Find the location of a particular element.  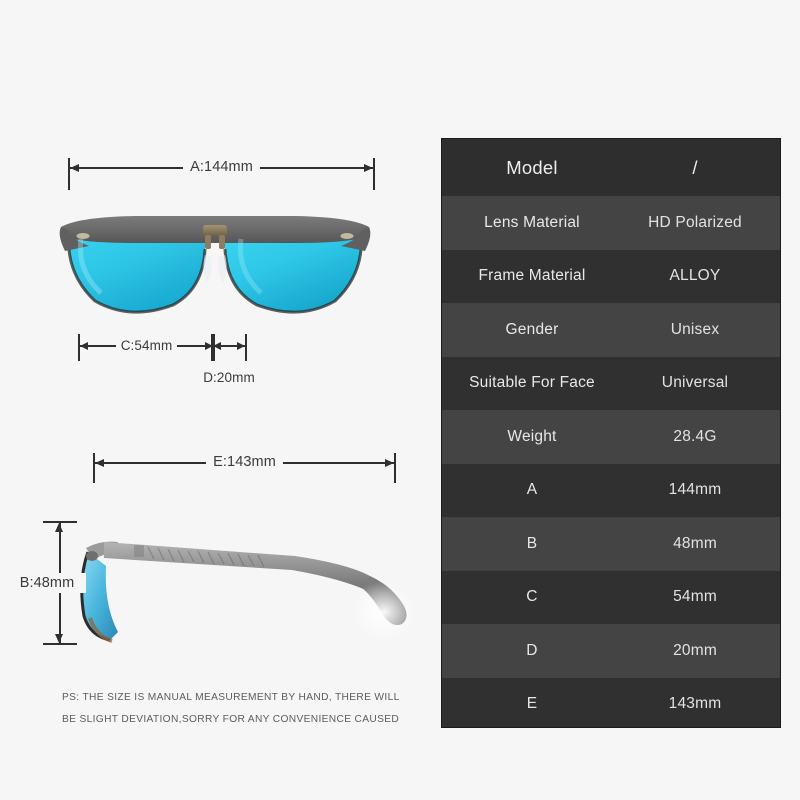

table-row-frame-material: Frame Material ALLOY is located at coordinates (611, 276).